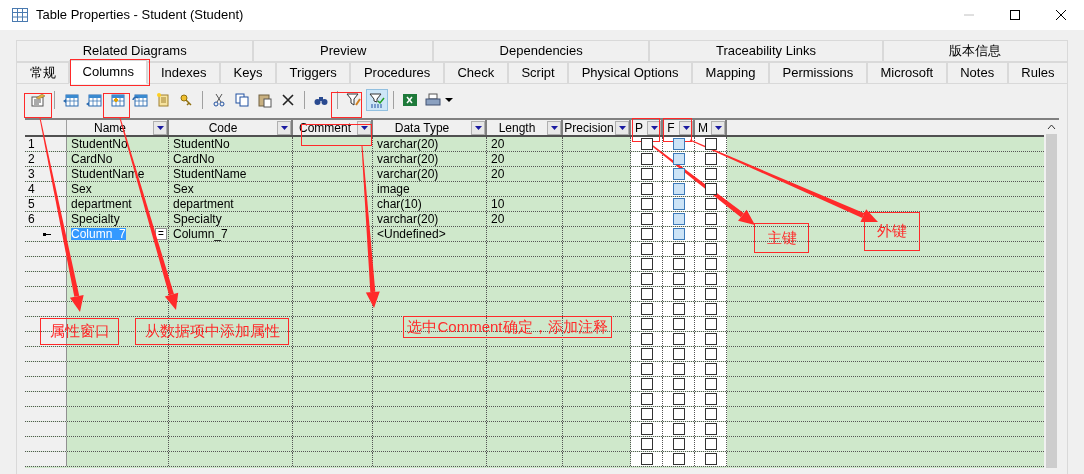 This screenshot has height=474, width=1084. What do you see at coordinates (977, 73) in the screenshot?
I see `tab: Notes` at bounding box center [977, 73].